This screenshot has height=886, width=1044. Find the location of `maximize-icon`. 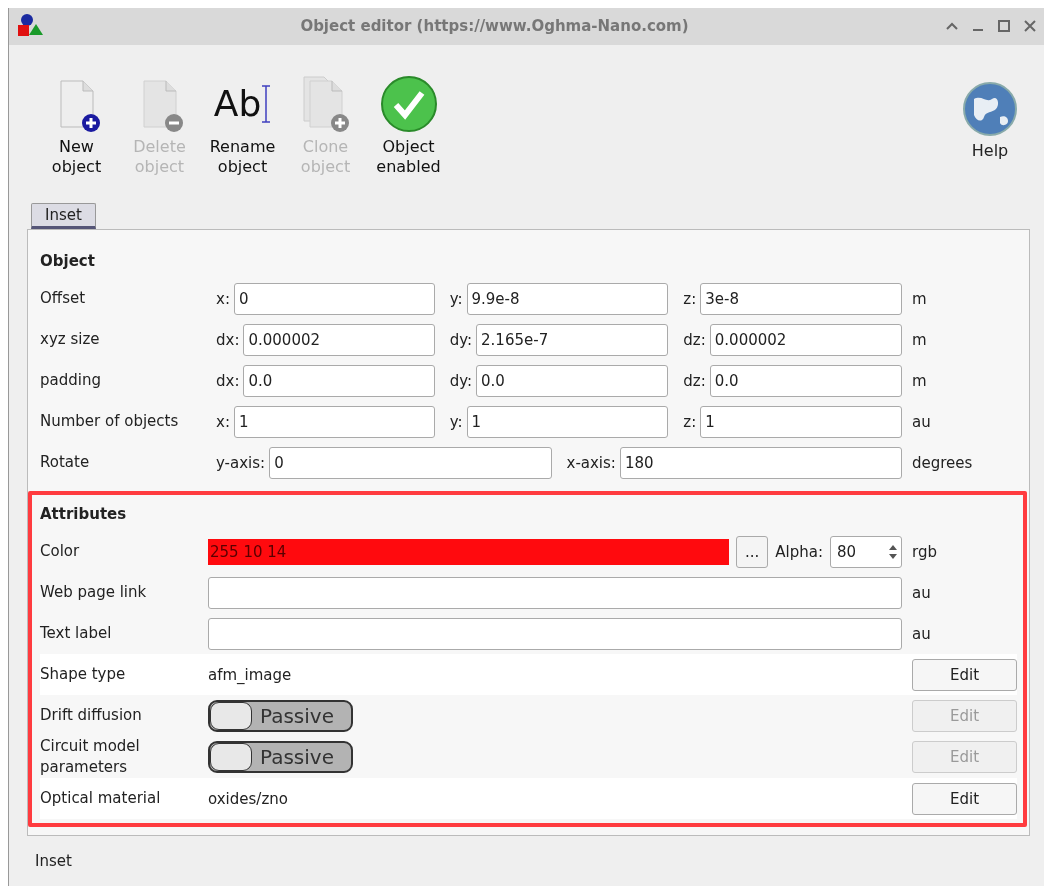

maximize-icon is located at coordinates (1004, 26).